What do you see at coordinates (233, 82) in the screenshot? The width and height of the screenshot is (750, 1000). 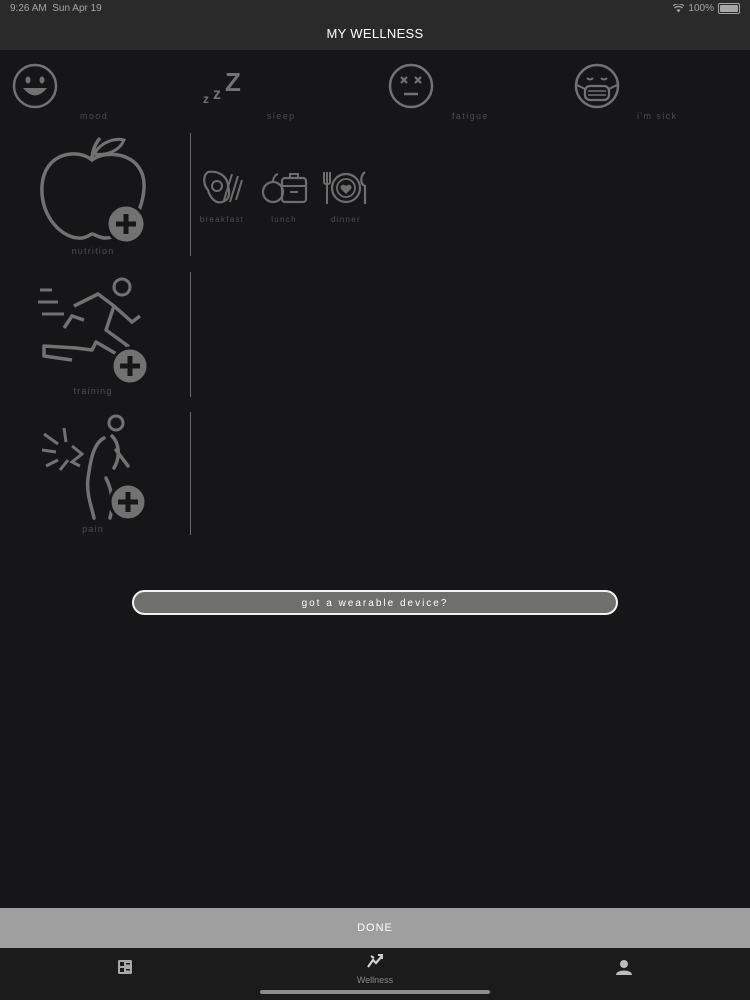 I see `svg-text: Z` at bounding box center [233, 82].